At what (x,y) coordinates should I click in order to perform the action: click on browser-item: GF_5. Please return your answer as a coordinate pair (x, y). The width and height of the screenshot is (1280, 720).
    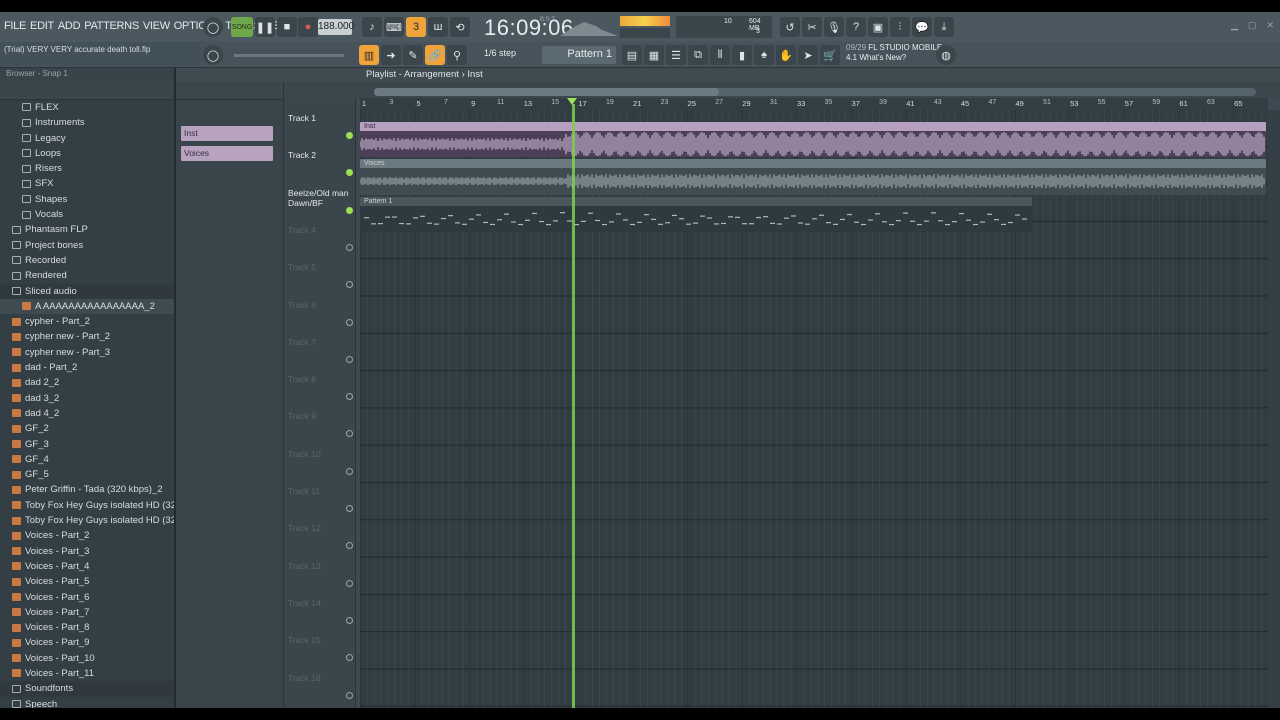
    Looking at the image, I should click on (87, 474).